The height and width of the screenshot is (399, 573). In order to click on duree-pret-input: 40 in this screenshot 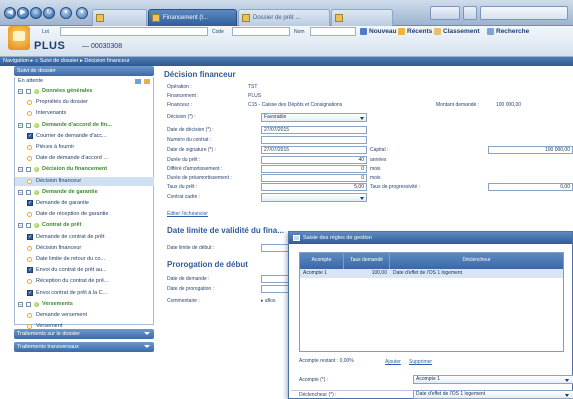, I will do `click(314, 160)`.